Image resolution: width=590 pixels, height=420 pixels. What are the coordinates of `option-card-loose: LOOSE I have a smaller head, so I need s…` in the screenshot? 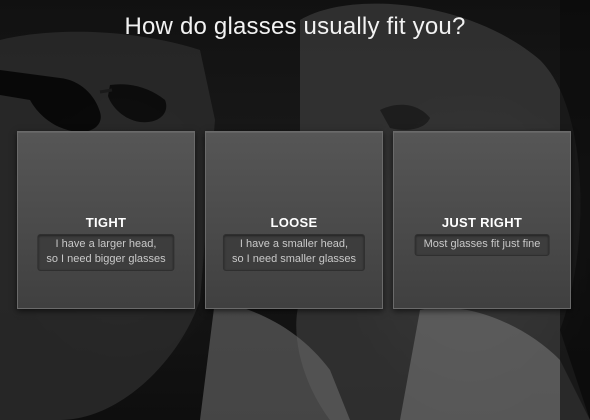 It's located at (294, 220).